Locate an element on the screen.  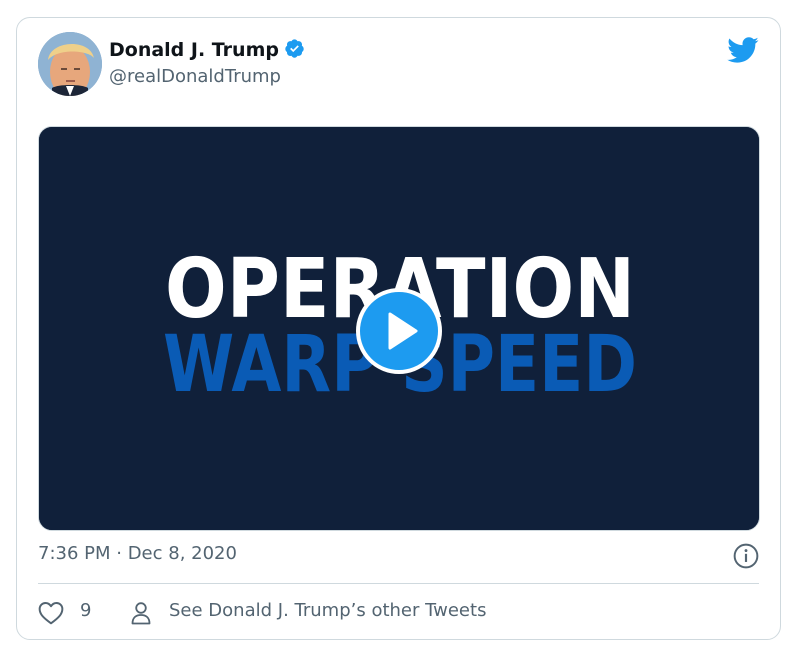
play-button is located at coordinates (399, 331).